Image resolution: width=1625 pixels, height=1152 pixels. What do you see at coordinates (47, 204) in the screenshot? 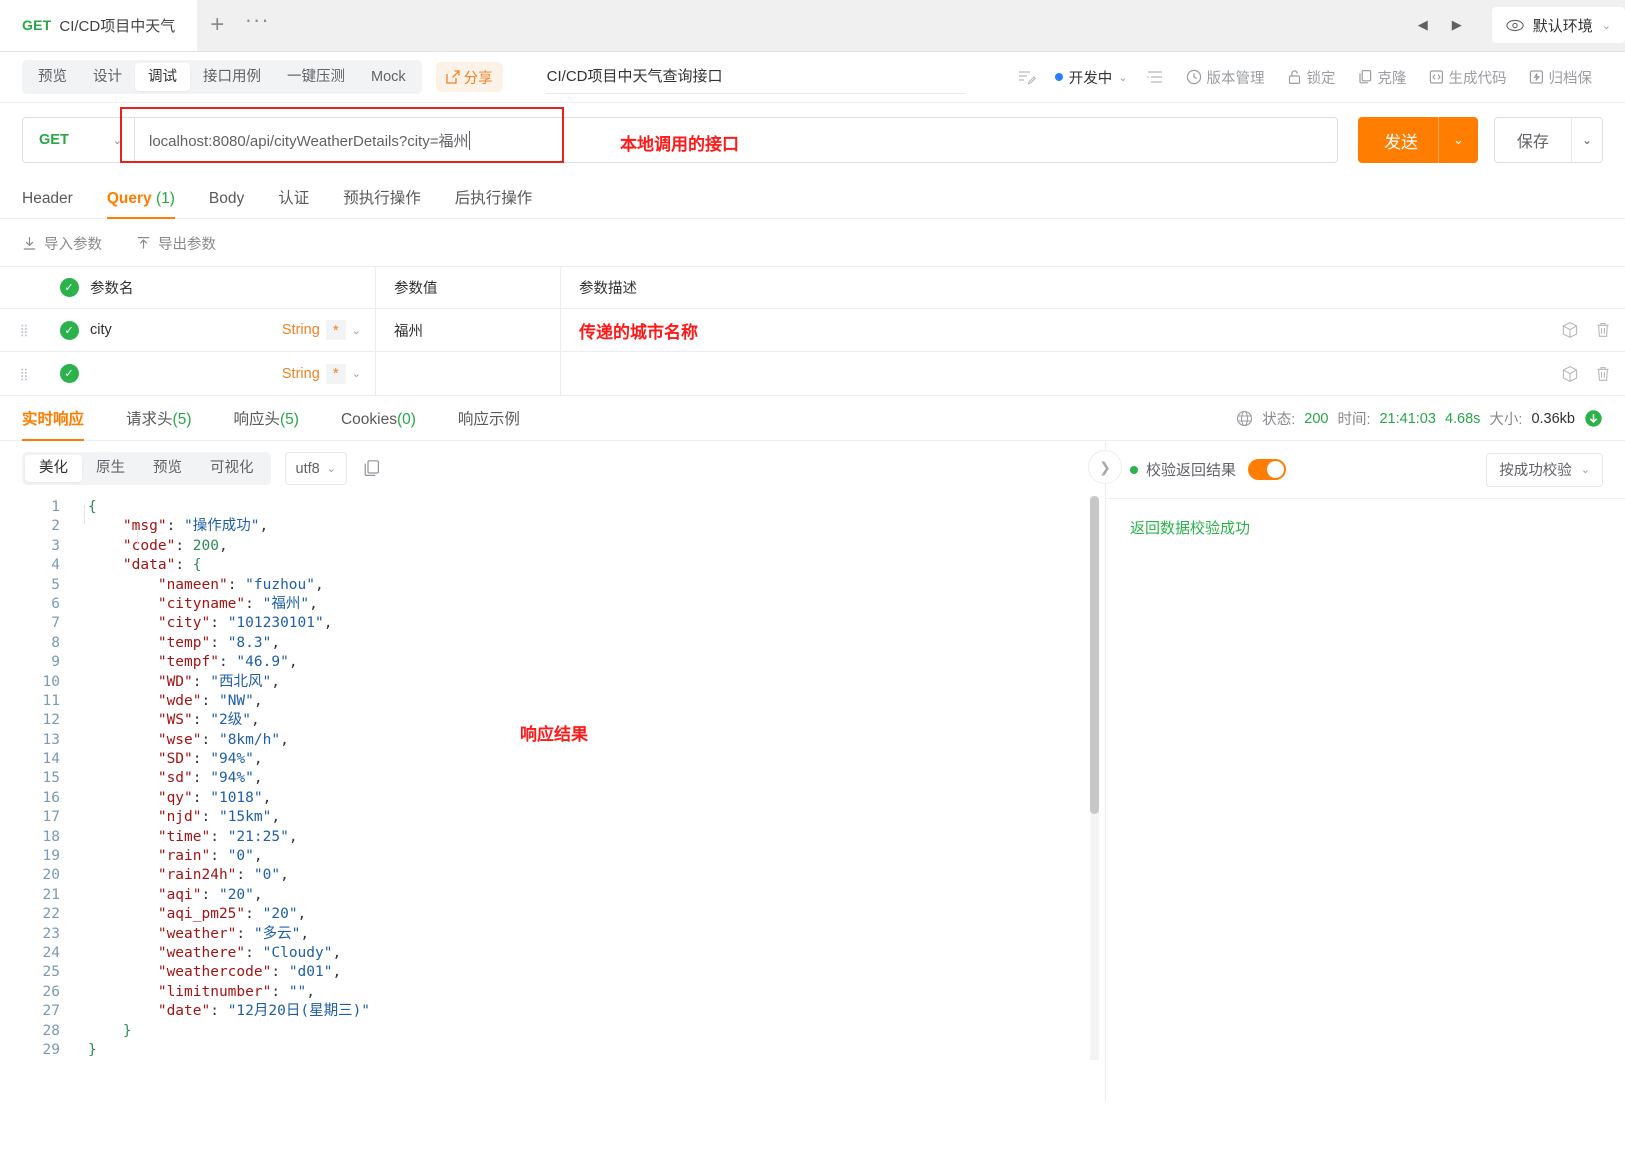
I see `tab-header: Header` at bounding box center [47, 204].